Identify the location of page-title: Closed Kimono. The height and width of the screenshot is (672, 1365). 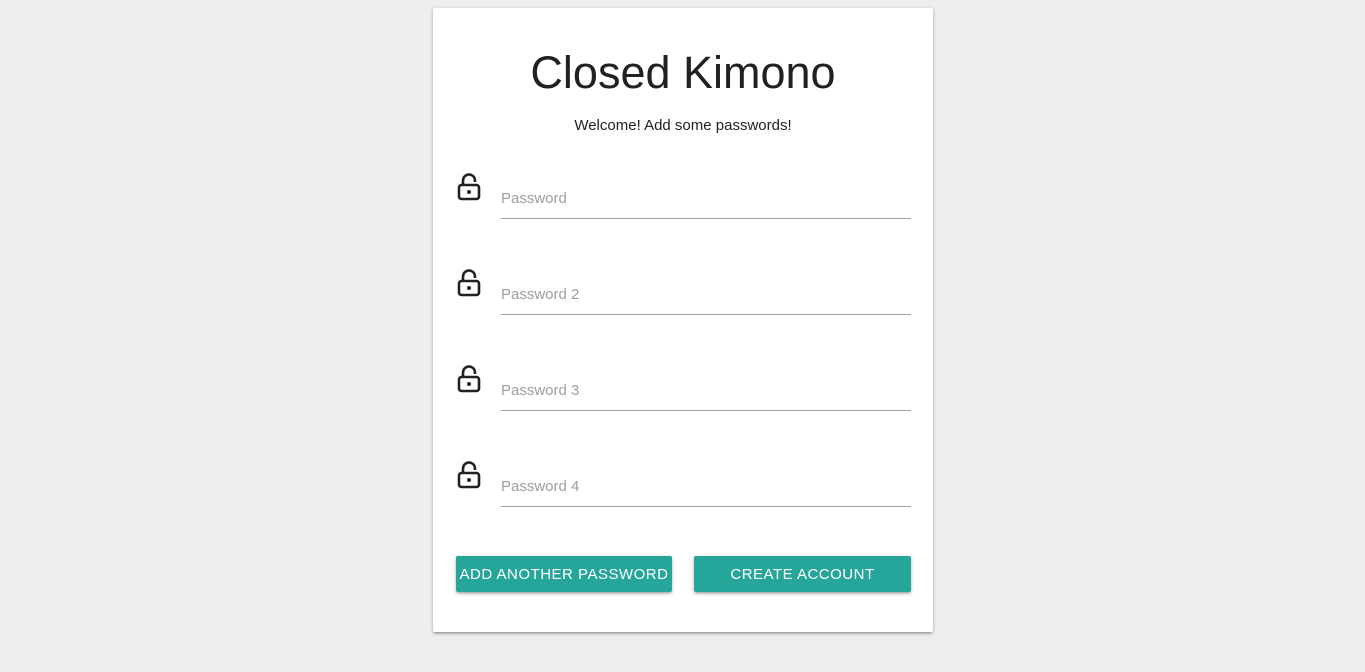
(683, 72).